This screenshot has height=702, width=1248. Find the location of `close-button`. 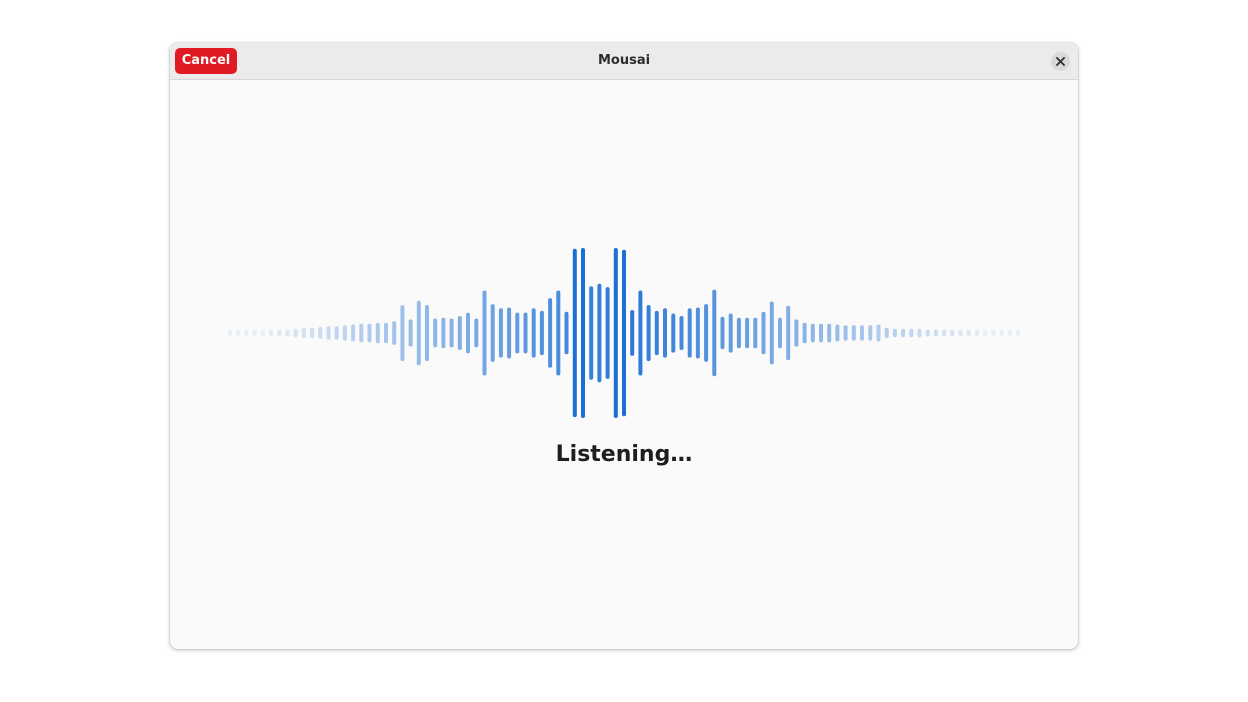

close-button is located at coordinates (1060, 61).